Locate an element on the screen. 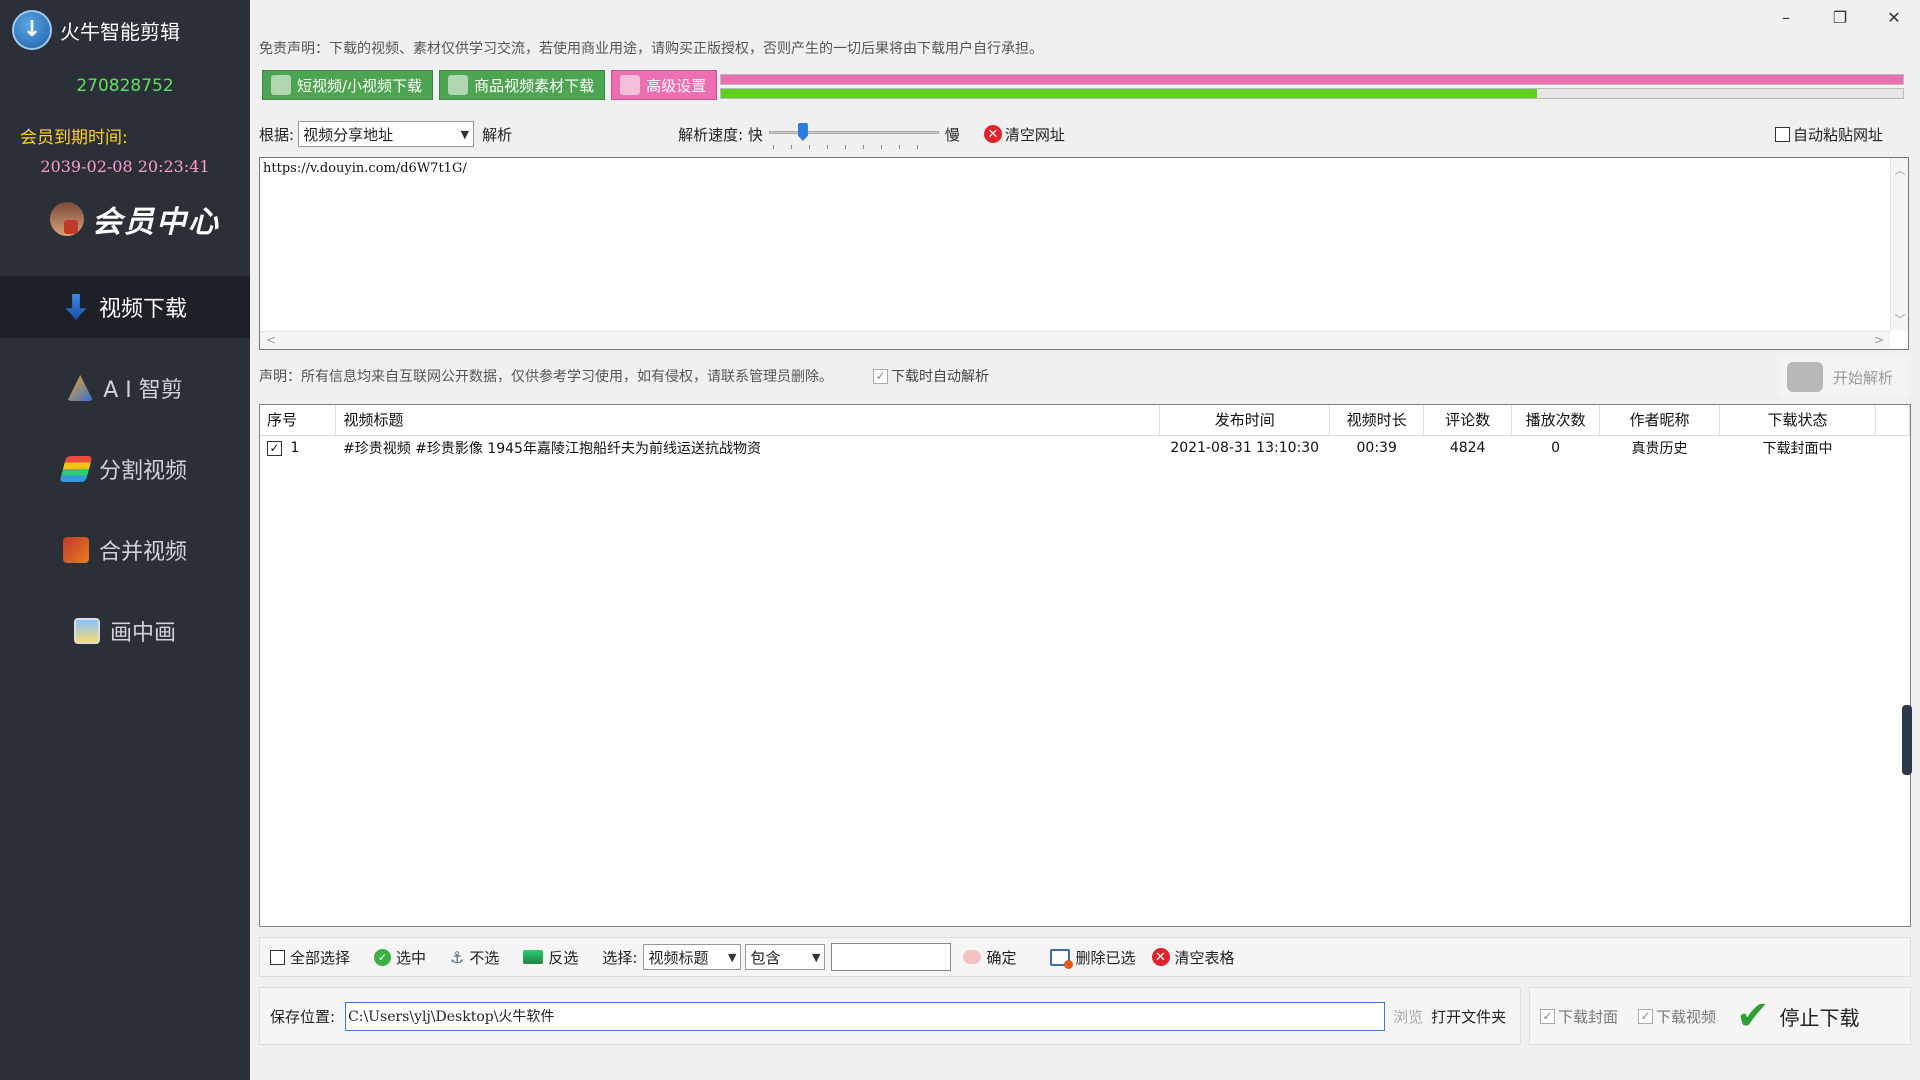  check-circle-icon: ✓ is located at coordinates (383, 957).